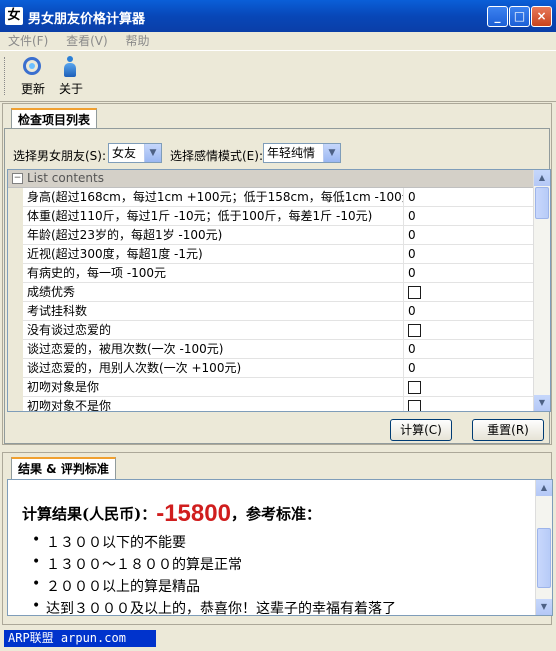  Describe the element at coordinates (6, 76) in the screenshot. I see `toolbar-grip` at that location.